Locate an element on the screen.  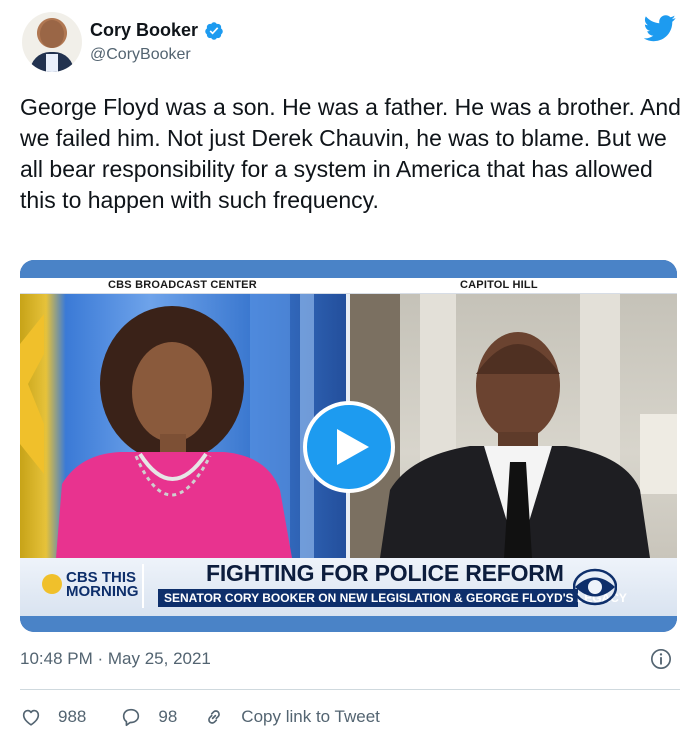
reply-bubble-icon is located at coordinates (131, 717).